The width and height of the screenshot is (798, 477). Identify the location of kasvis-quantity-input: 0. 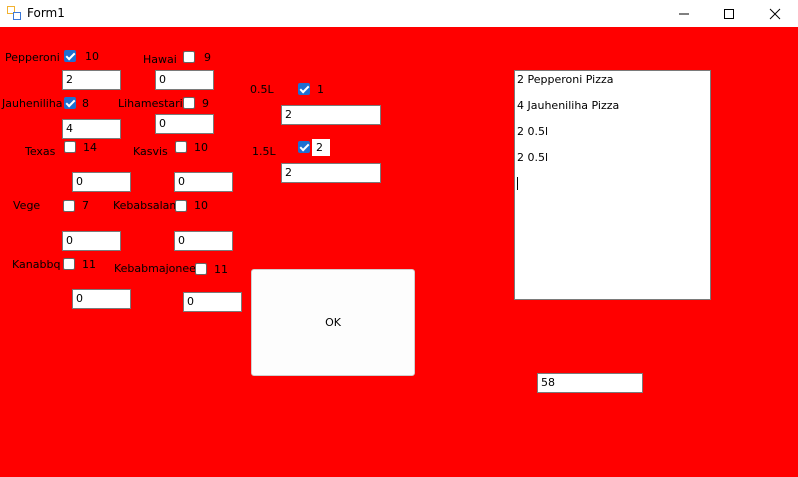
(203, 182).